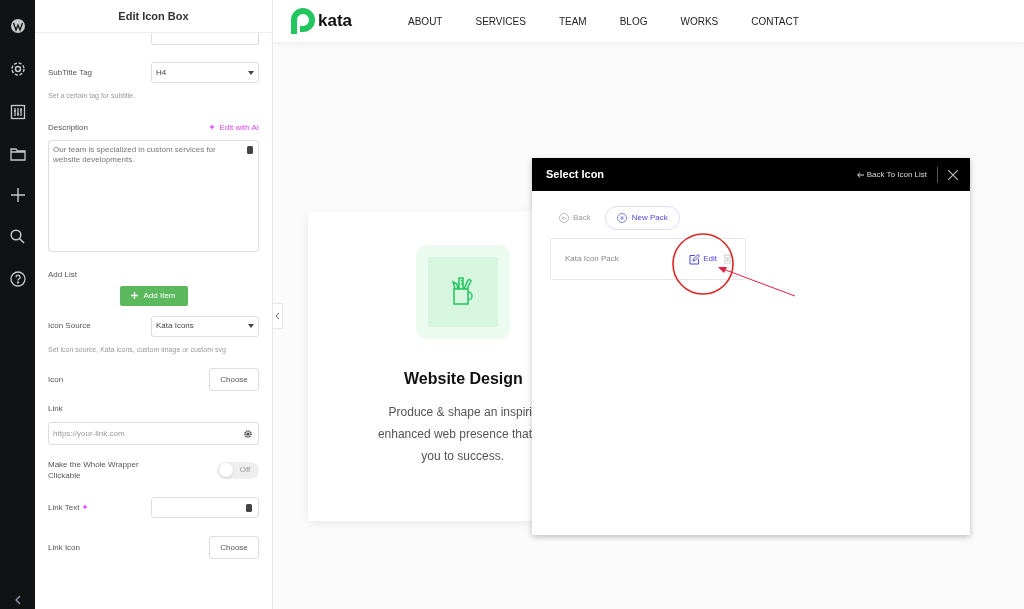 The image size is (1024, 609). I want to click on nav-link: SERVICES, so click(500, 21).